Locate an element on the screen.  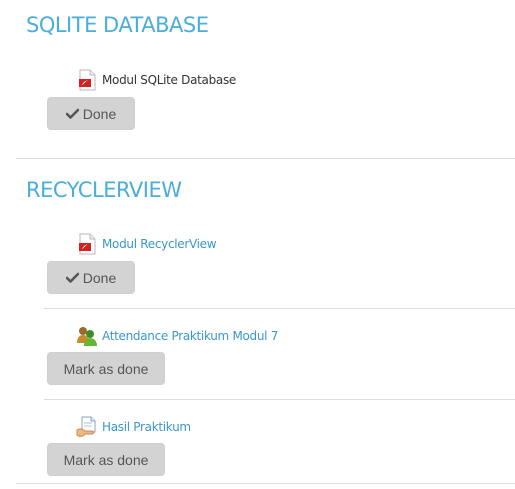
assignment-icon is located at coordinates (87, 427).